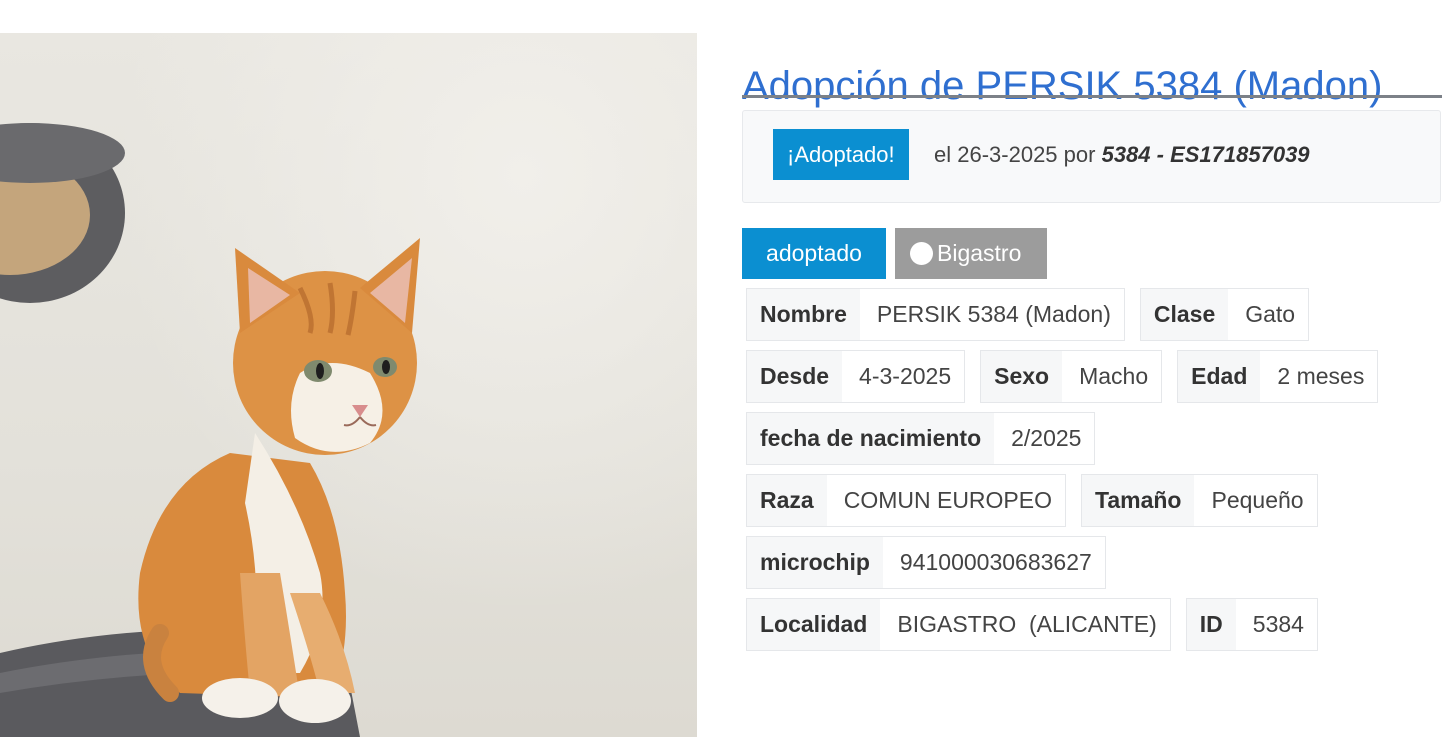  I want to click on fields-row-1: Nombre PERSIK 5384 (Madon) Clase Gato, so click(1028, 314).